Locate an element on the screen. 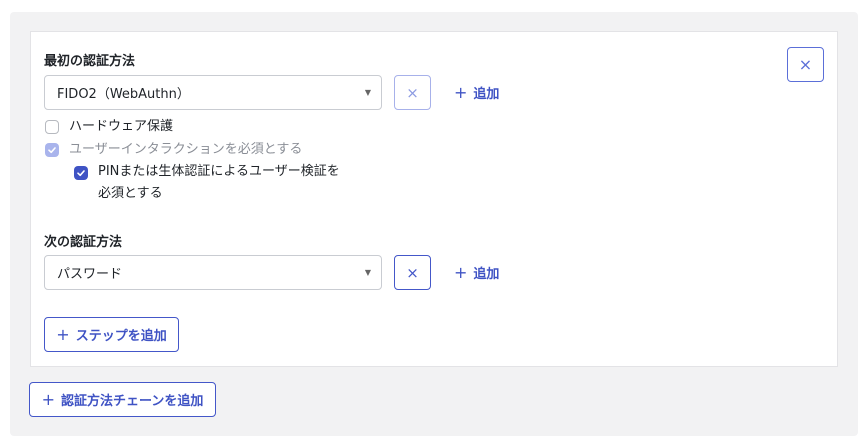 This screenshot has width=868, height=447. add-step-button: + ステップを追加 is located at coordinates (111, 334).